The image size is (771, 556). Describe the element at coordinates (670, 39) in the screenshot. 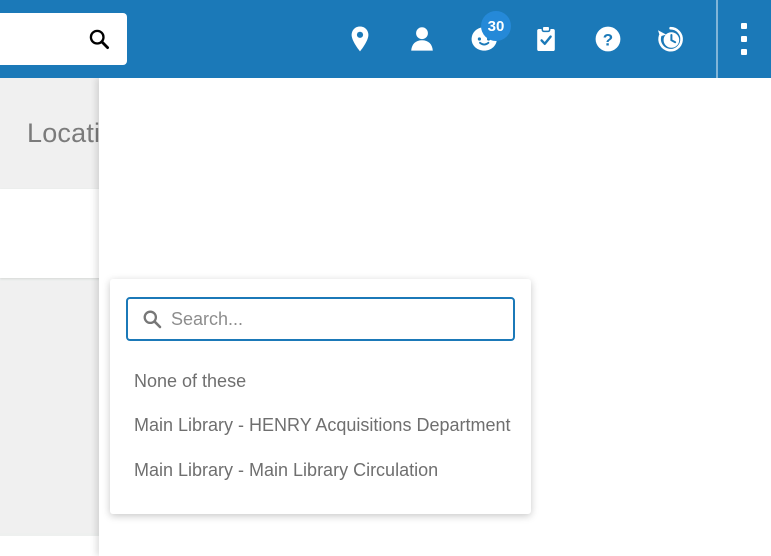

I see `history-clock-icon` at that location.